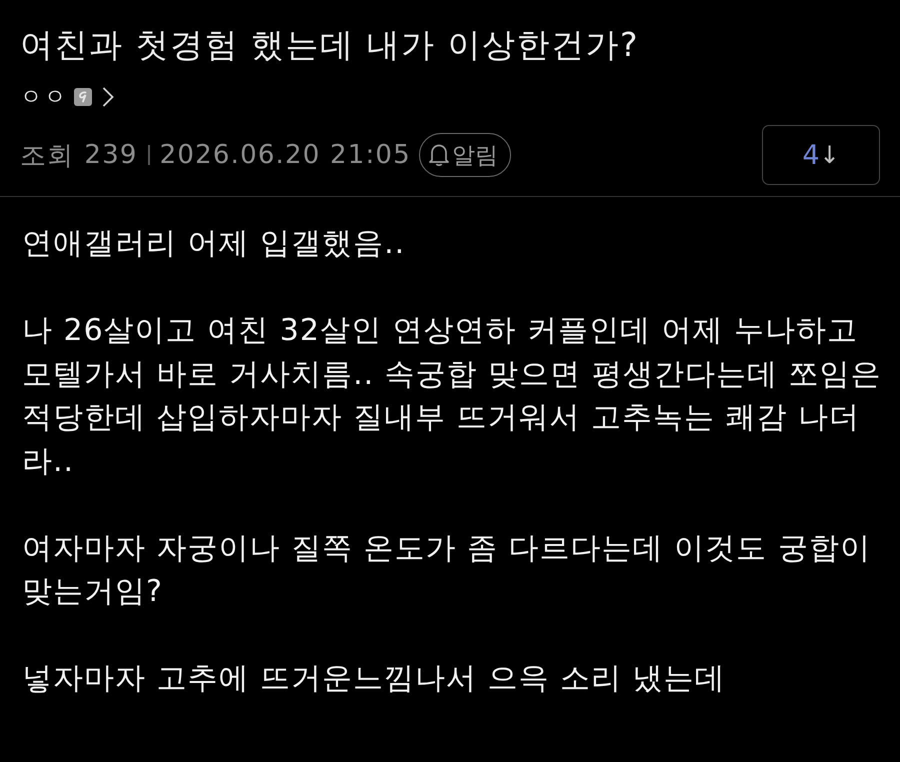  Describe the element at coordinates (464, 155) in the screenshot. I see `alert-button: 알림` at that location.